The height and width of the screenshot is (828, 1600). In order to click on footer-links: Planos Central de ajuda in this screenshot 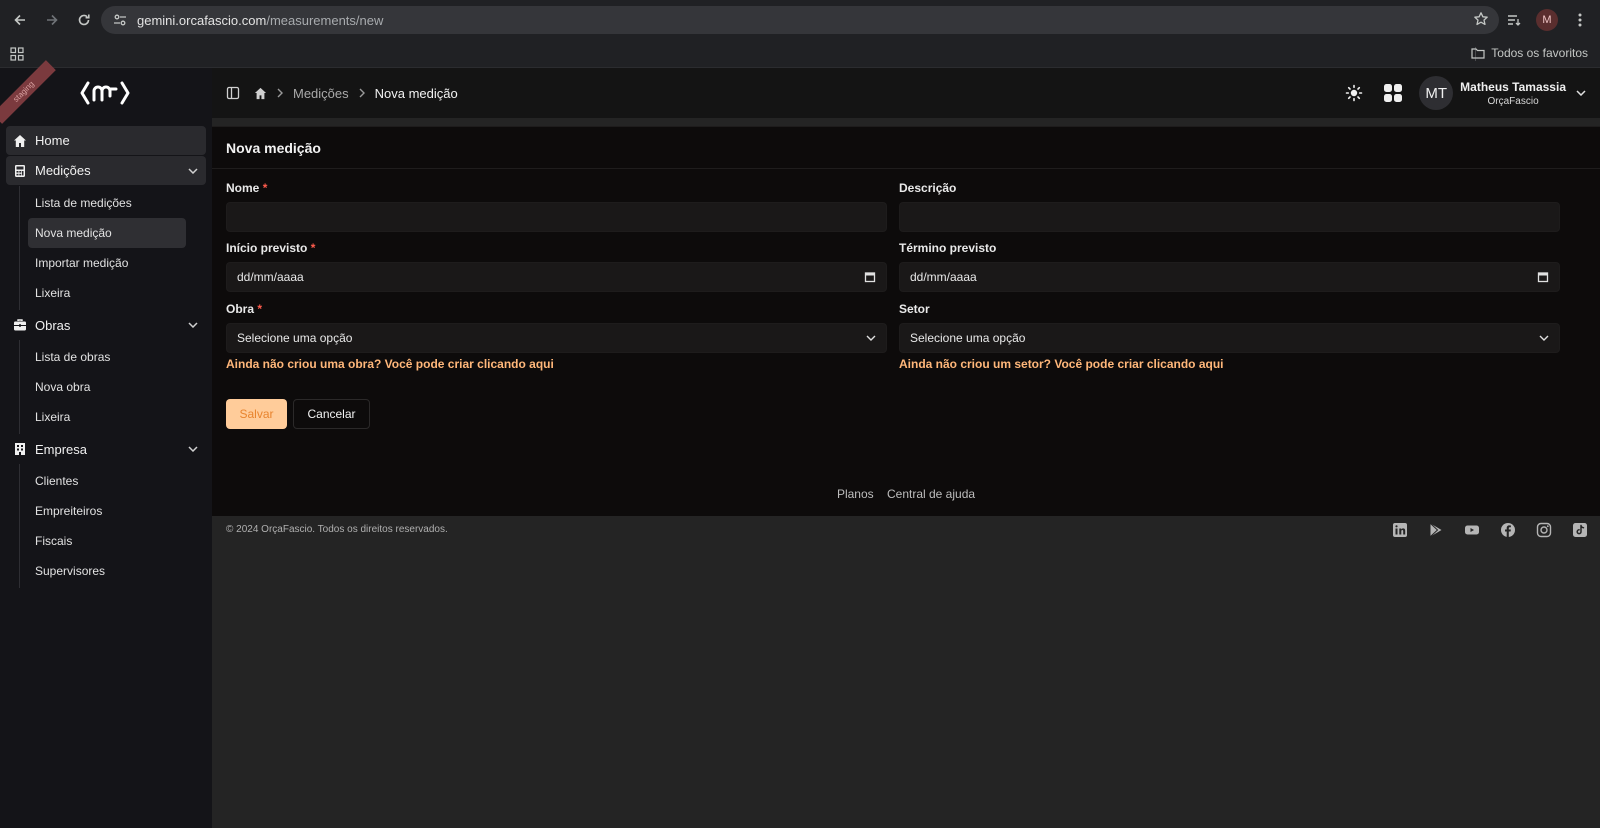, I will do `click(906, 494)`.